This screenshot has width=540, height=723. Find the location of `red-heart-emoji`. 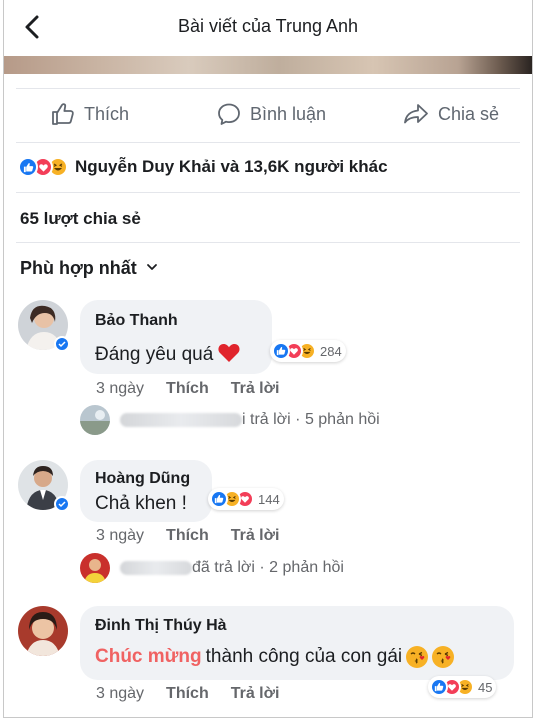

red-heart-emoji is located at coordinates (229, 355).